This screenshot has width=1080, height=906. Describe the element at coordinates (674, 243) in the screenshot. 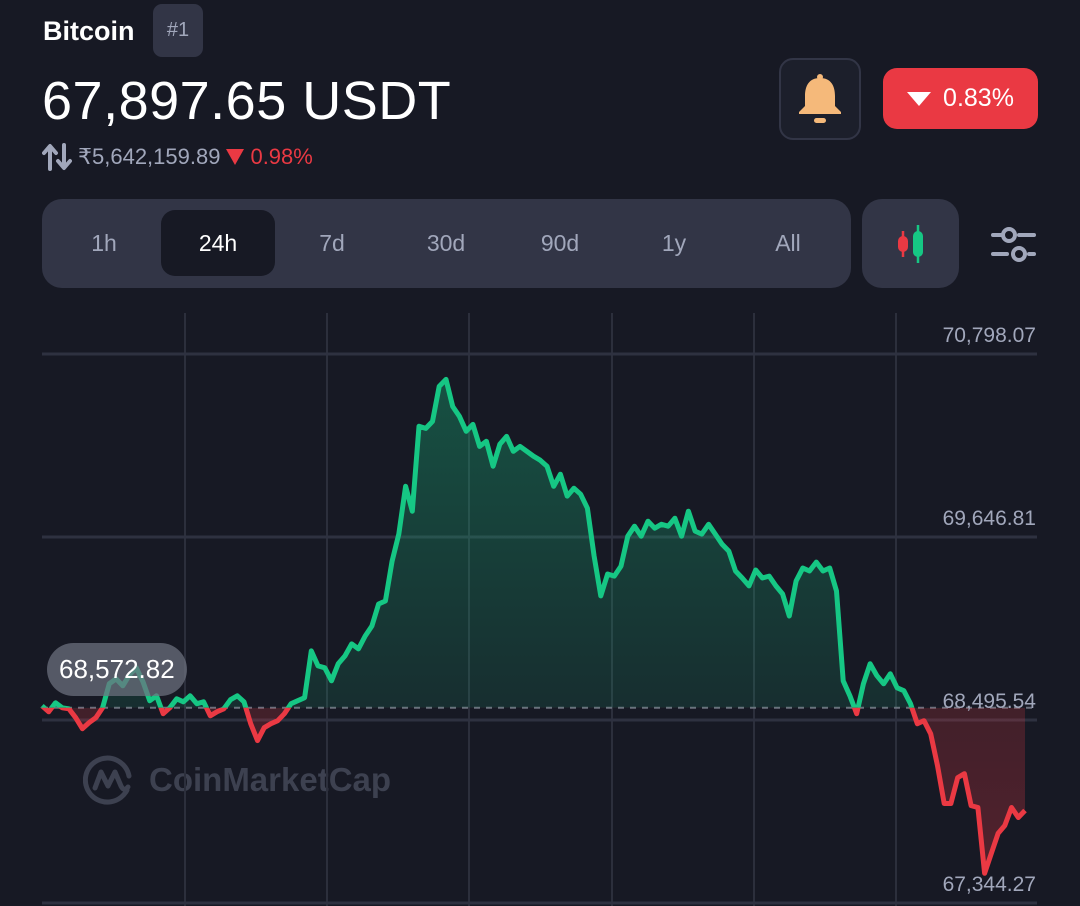

I see `tab-1y: 1y` at that location.